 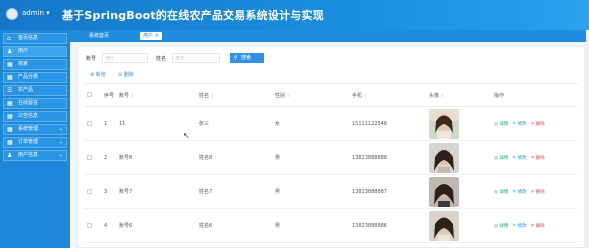 What do you see at coordinates (60, 142) in the screenshot?
I see `chevron-down-icon: ⌄` at bounding box center [60, 142].